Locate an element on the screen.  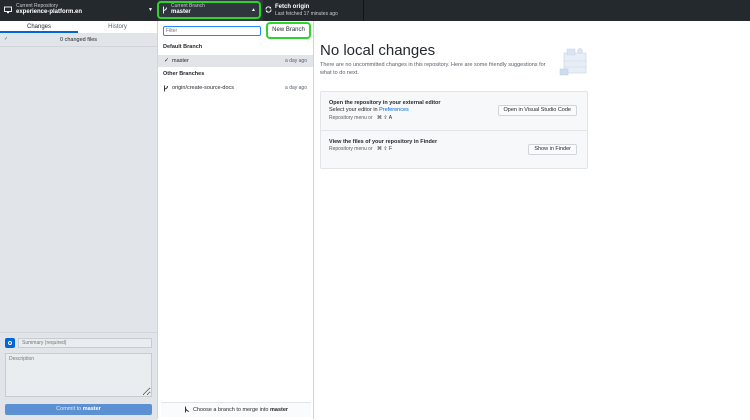
page-title: No local changes is located at coordinates (378, 50).